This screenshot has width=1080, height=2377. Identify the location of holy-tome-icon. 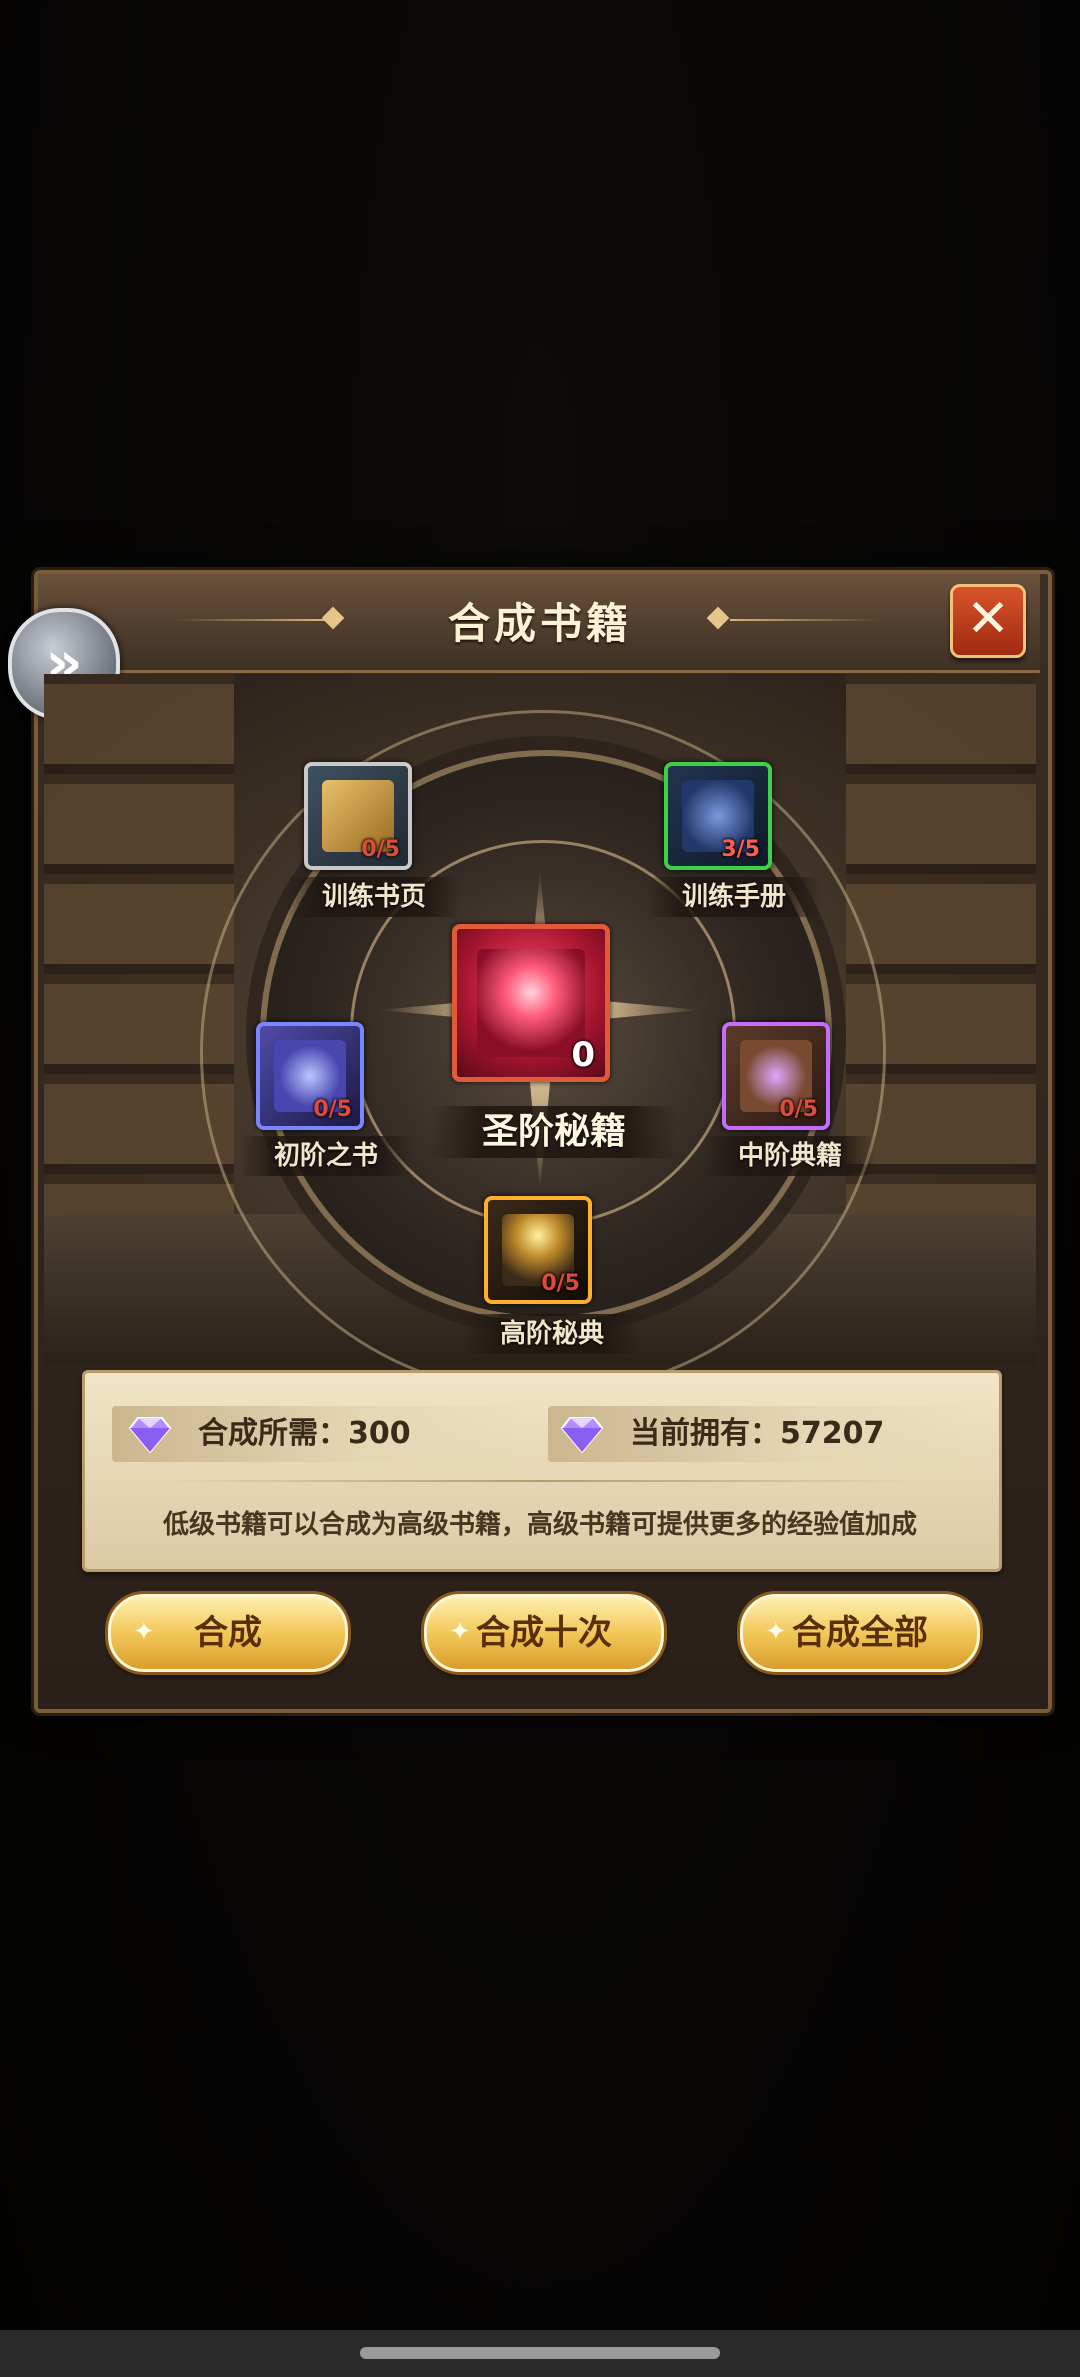
(531, 1003).